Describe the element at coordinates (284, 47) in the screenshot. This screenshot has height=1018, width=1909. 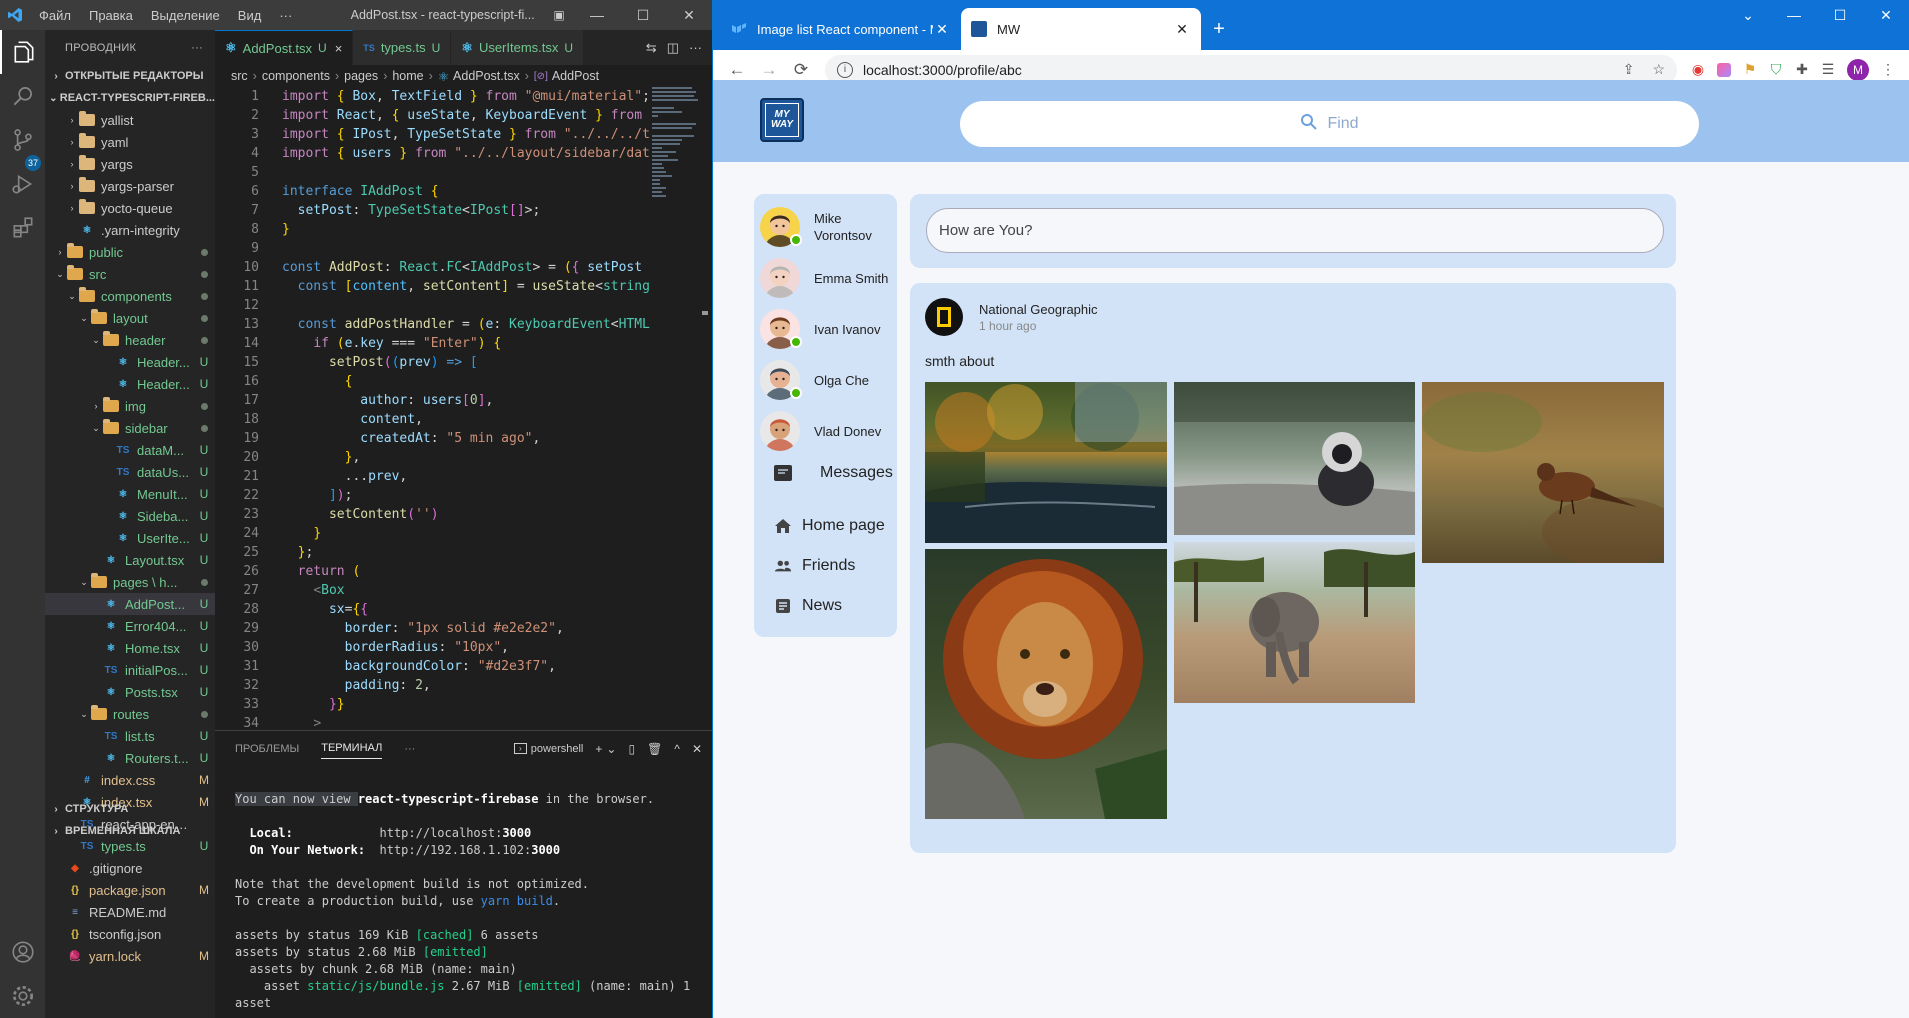
I see `editor-tab: ⚛ AddPost.tsx U ×` at that location.